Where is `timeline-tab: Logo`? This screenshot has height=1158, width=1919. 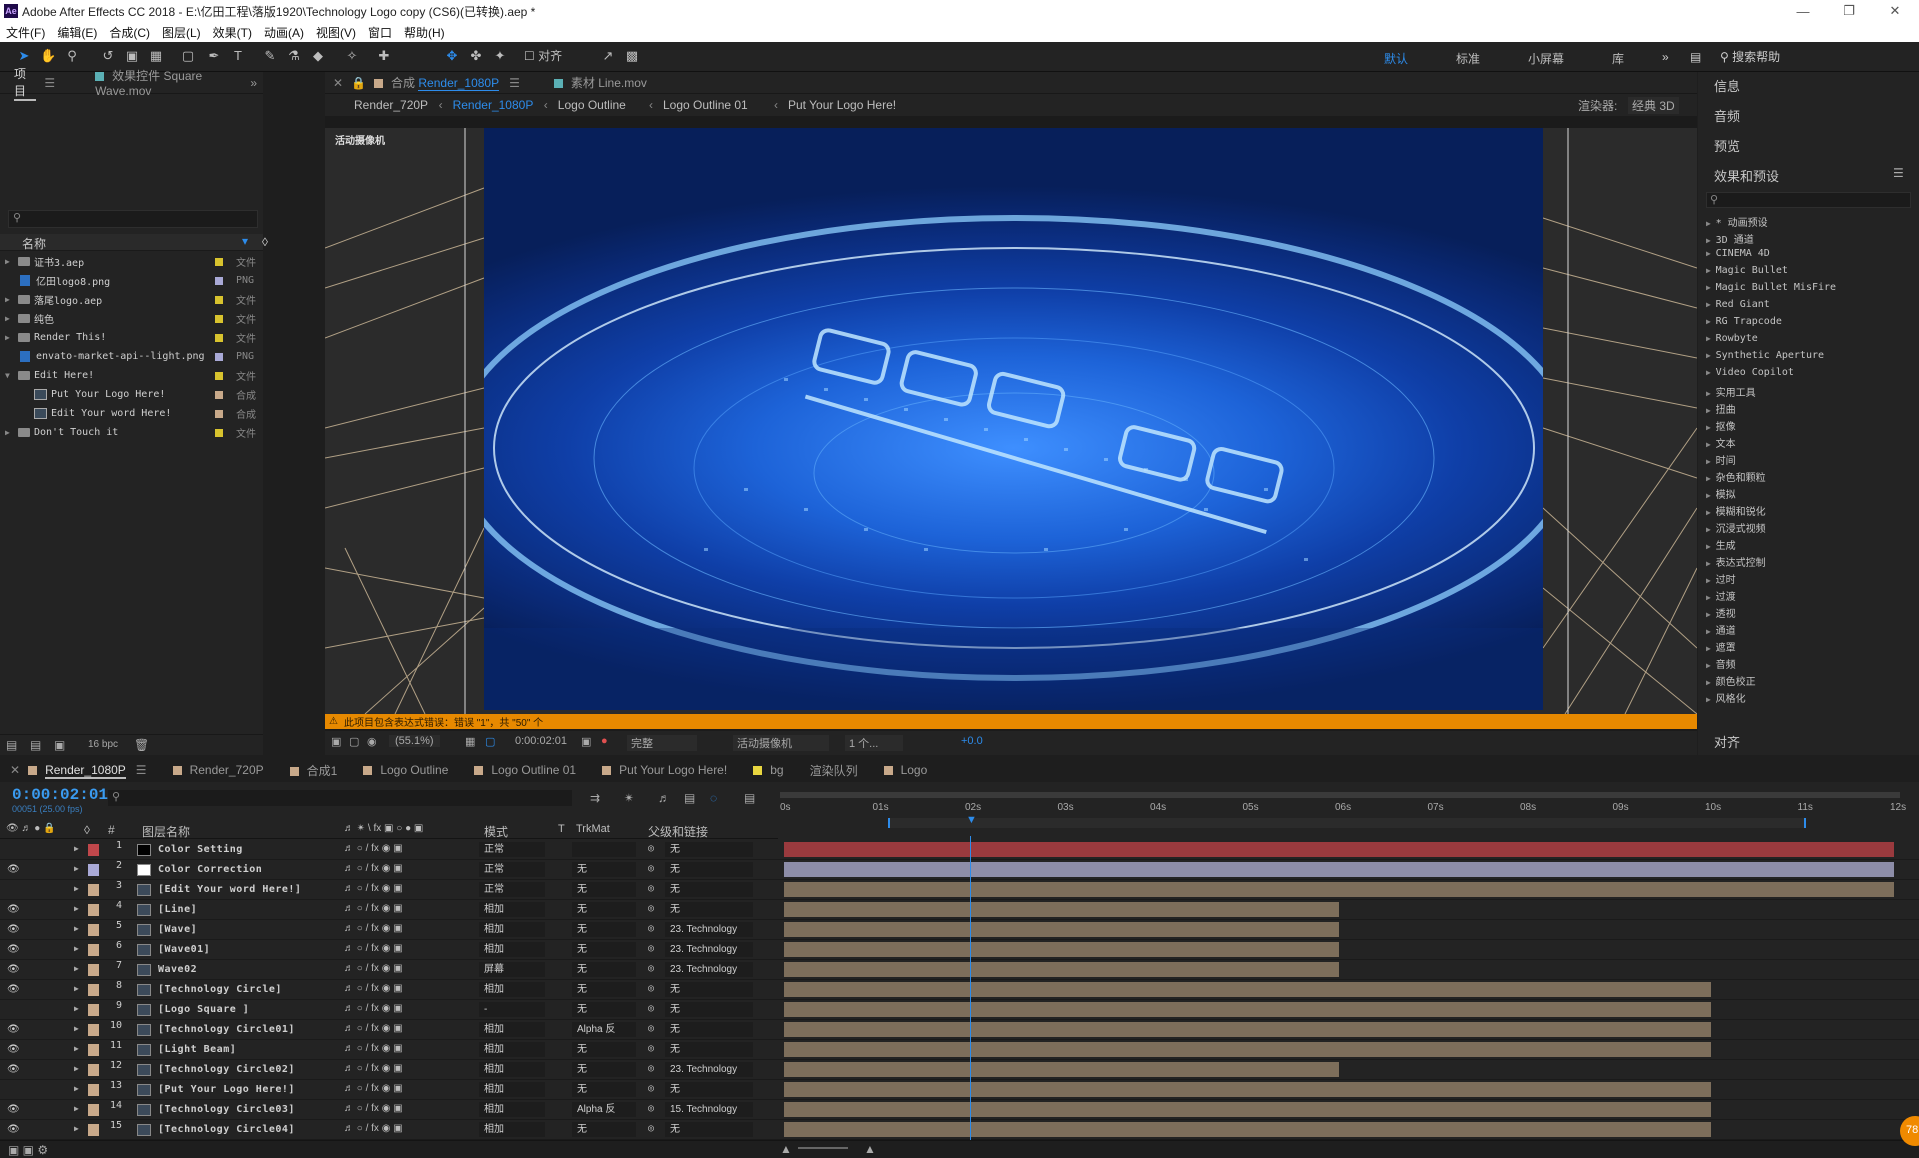 timeline-tab: Logo is located at coordinates (905, 770).